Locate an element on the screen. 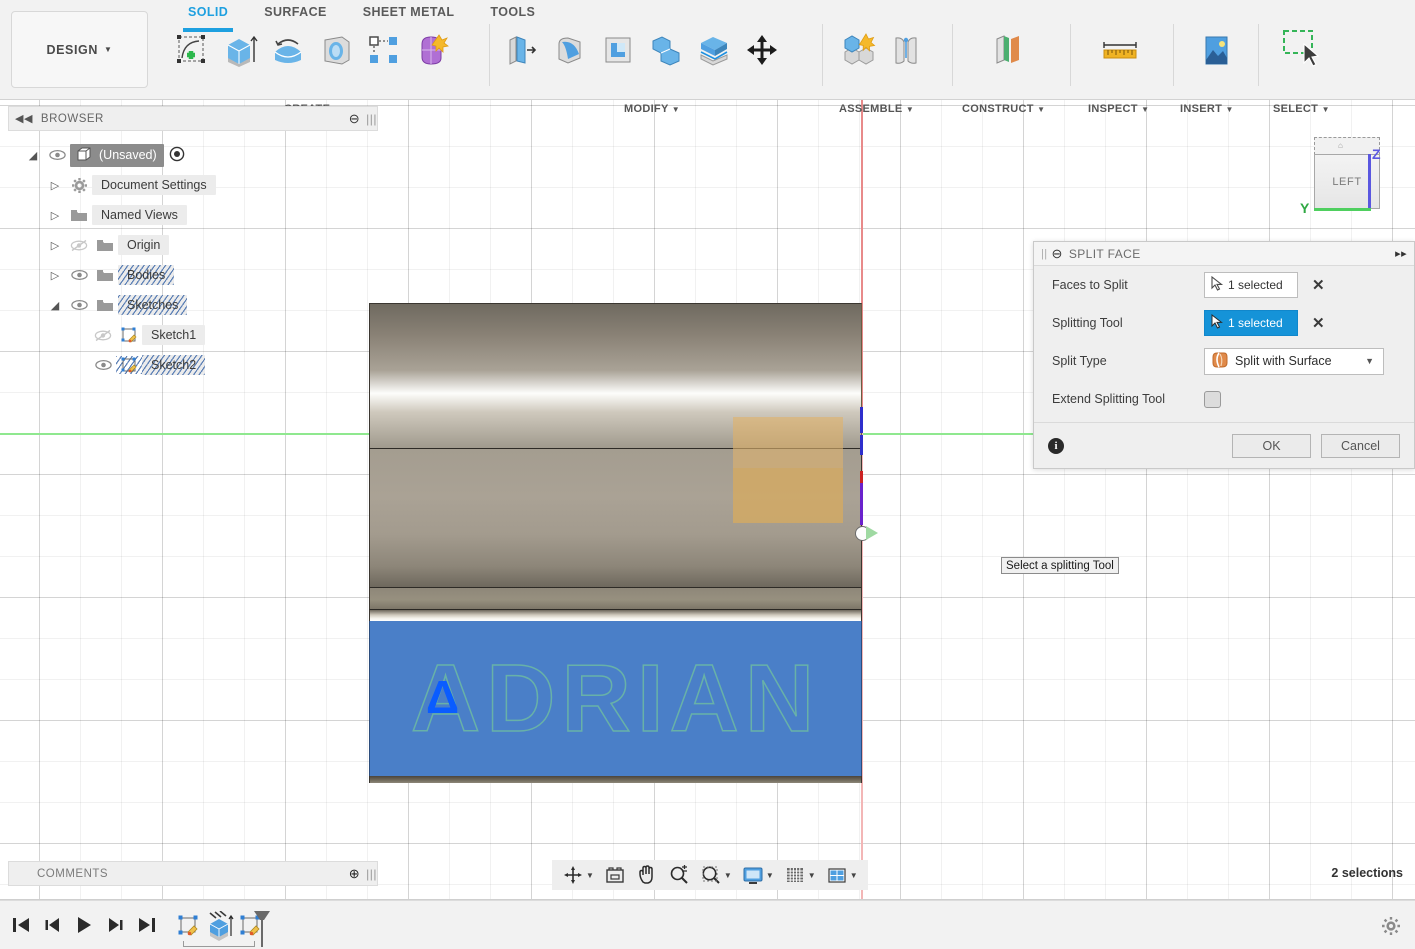 Image resolution: width=1415 pixels, height=949 pixels. ok-button: OK is located at coordinates (1271, 445).